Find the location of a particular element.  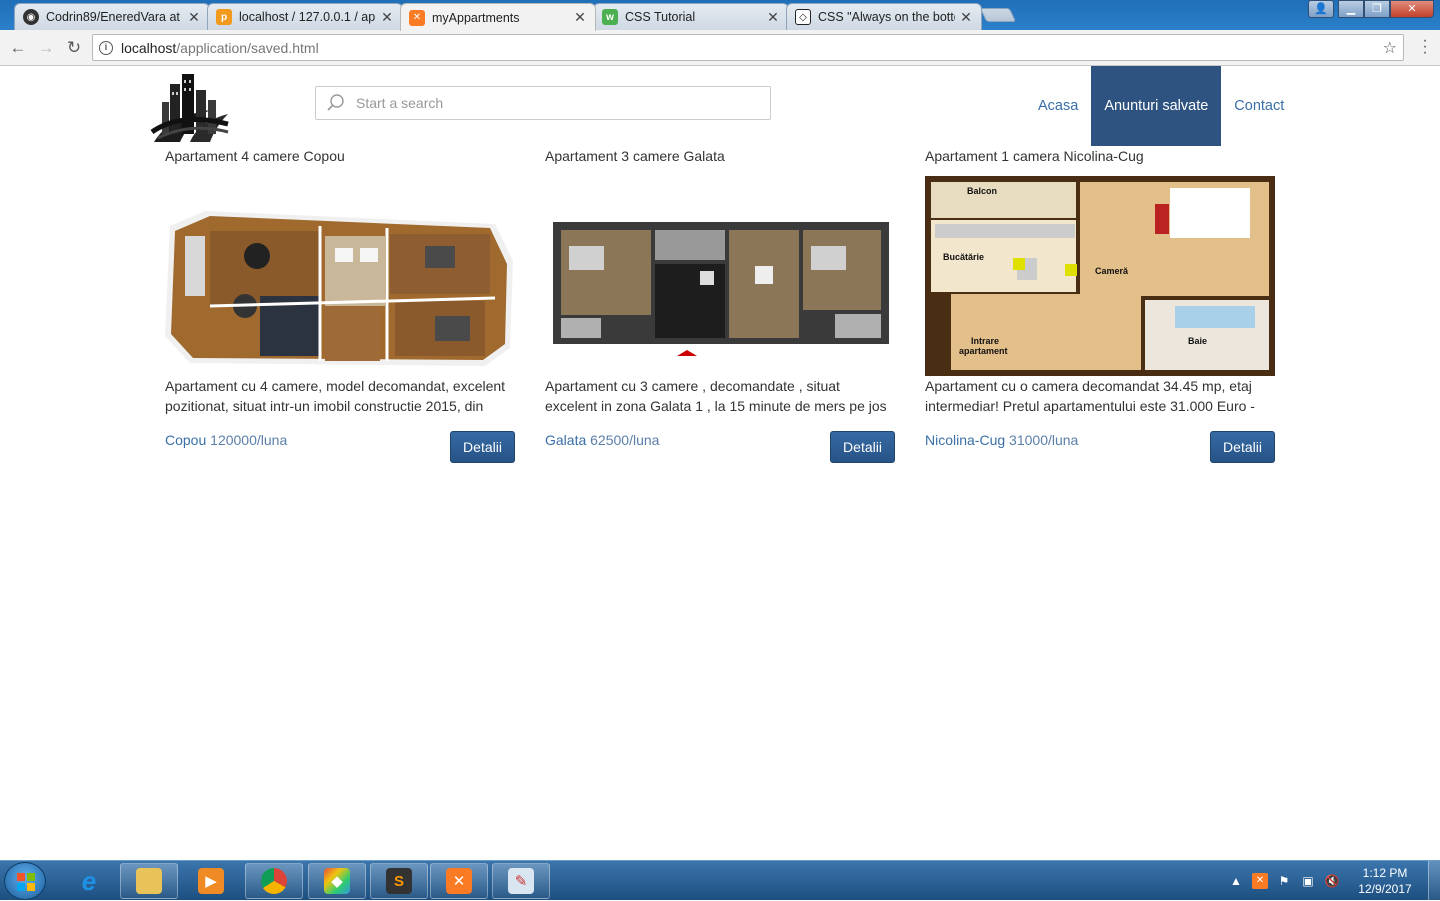

room-label: Balcon is located at coordinates (982, 191).